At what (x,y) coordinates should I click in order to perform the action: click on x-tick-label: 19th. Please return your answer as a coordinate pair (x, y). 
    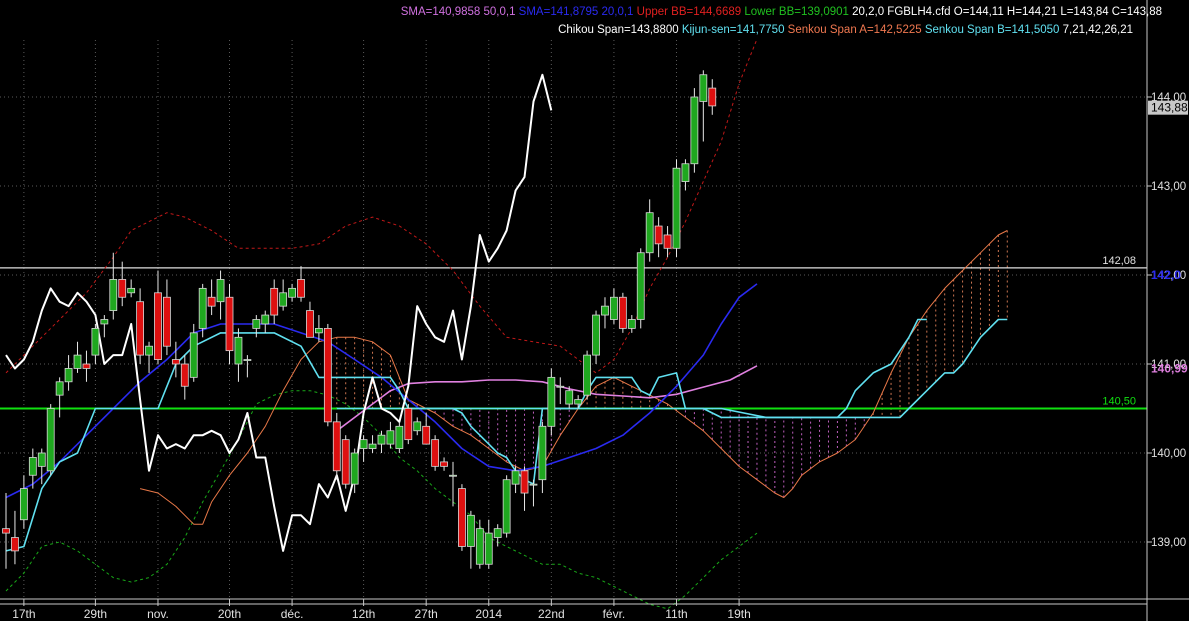
    Looking at the image, I should click on (738, 614).